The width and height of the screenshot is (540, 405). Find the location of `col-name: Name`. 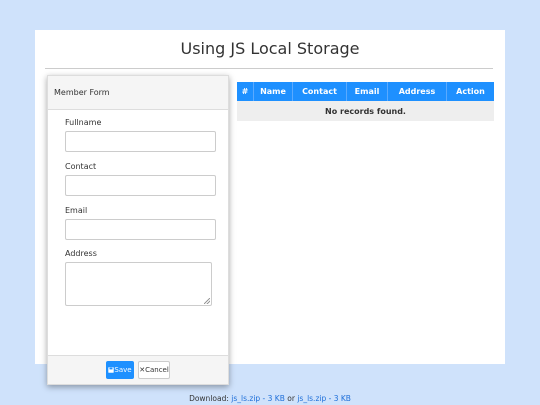

col-name: Name is located at coordinates (273, 91).